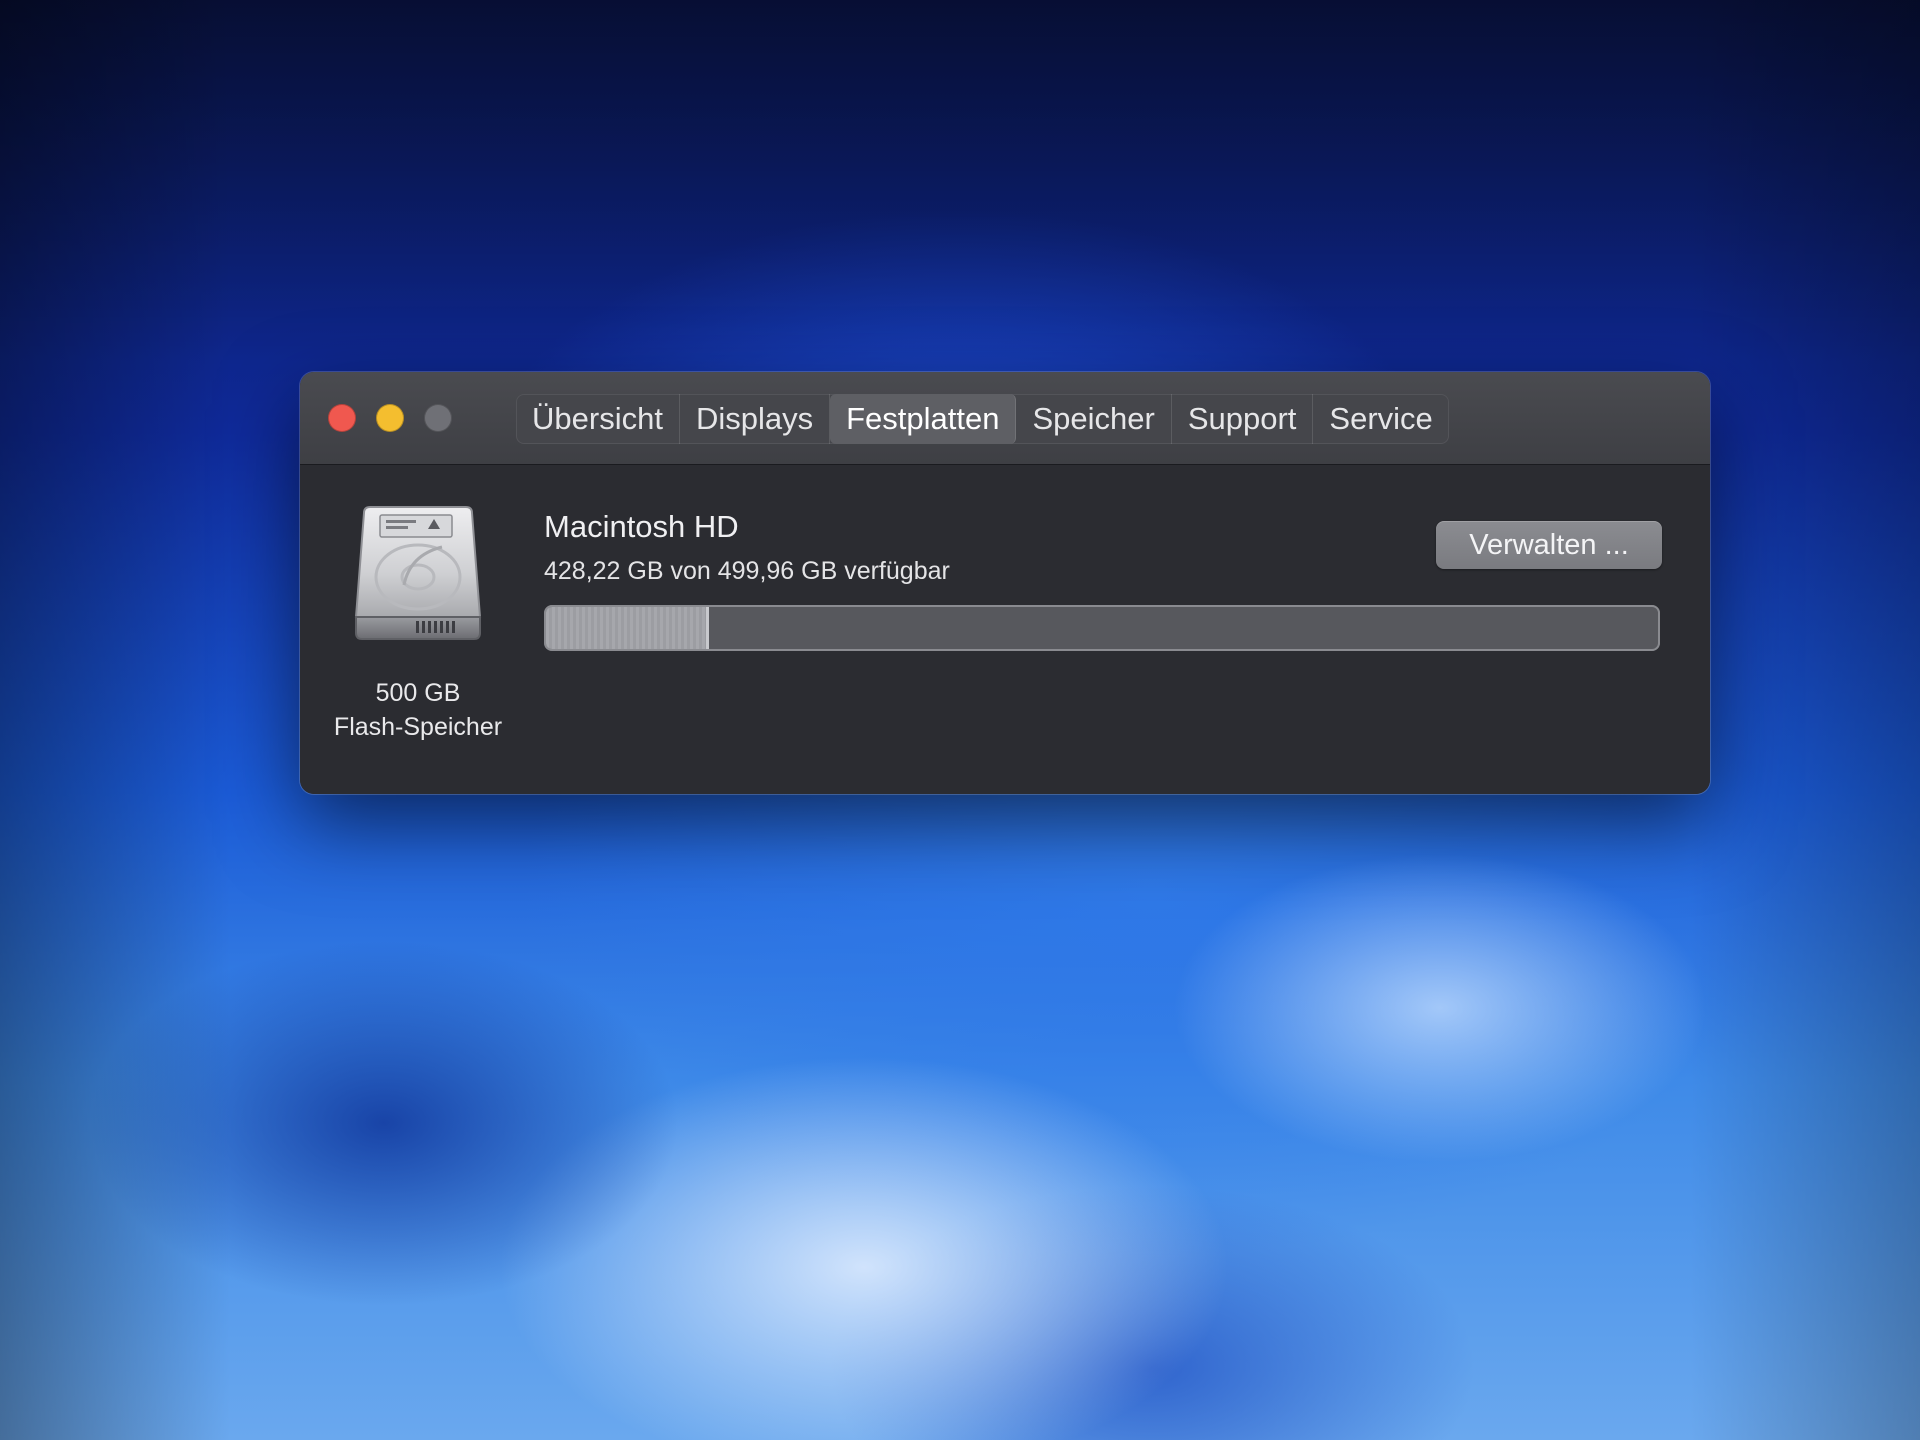 This screenshot has height=1440, width=1920. I want to click on tab-displays: Displays, so click(755, 419).